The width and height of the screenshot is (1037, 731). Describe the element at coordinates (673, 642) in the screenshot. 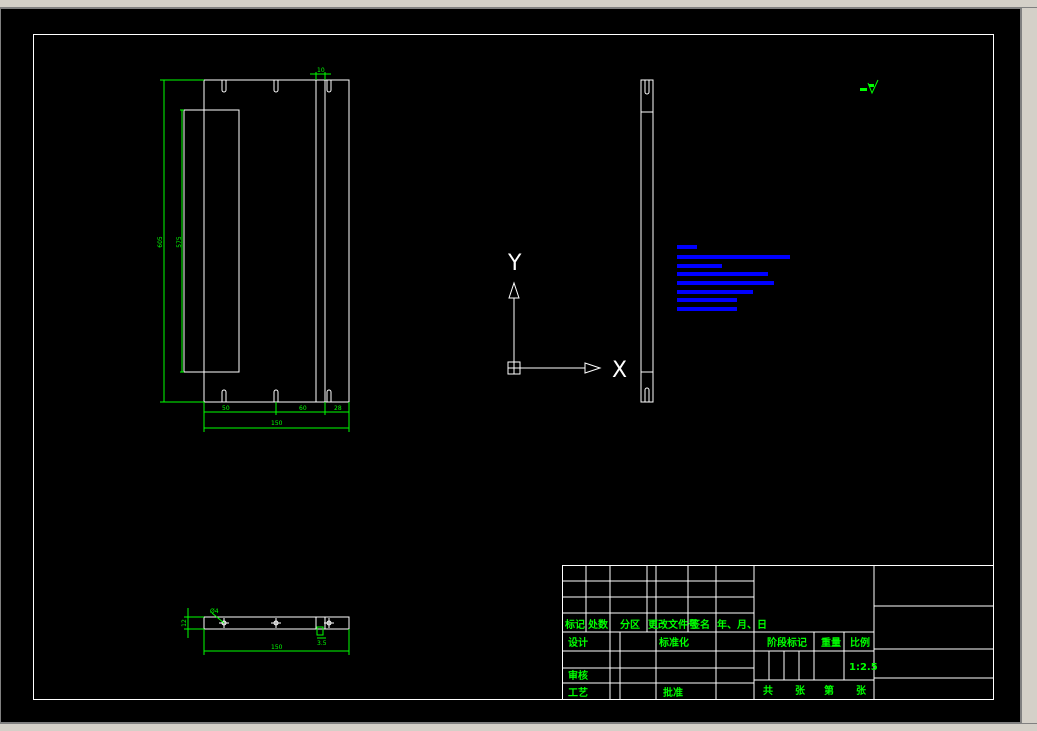

I see `tb-standardization: 标准化` at that location.